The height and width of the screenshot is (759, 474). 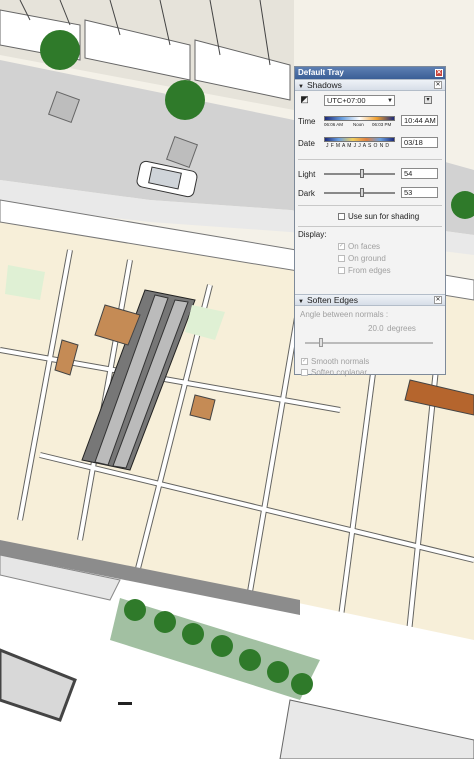 What do you see at coordinates (419, 142) in the screenshot?
I see `date-field: 03/18` at bounding box center [419, 142].